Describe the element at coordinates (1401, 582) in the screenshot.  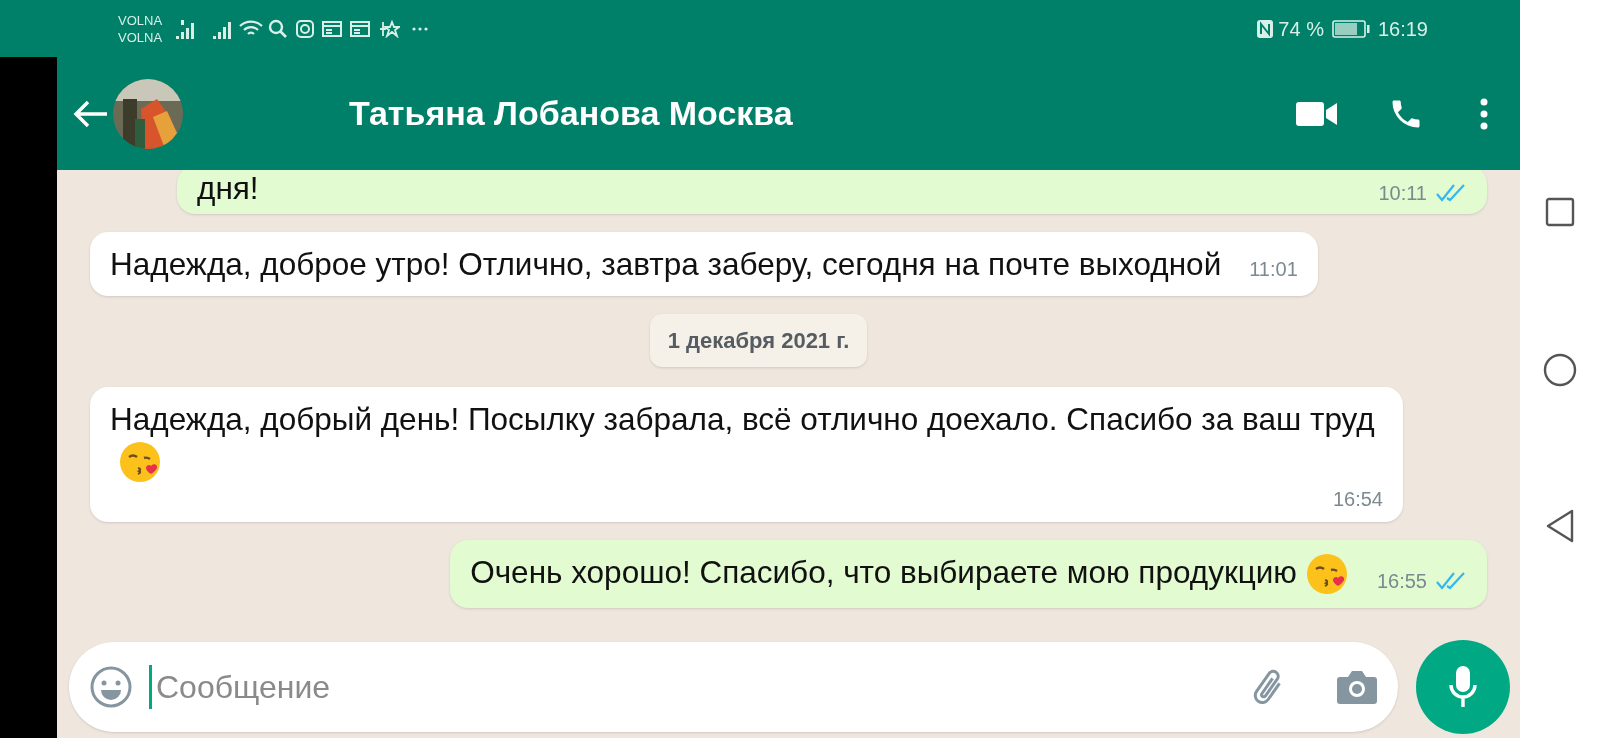
I see `message-time: 16:55` at that location.